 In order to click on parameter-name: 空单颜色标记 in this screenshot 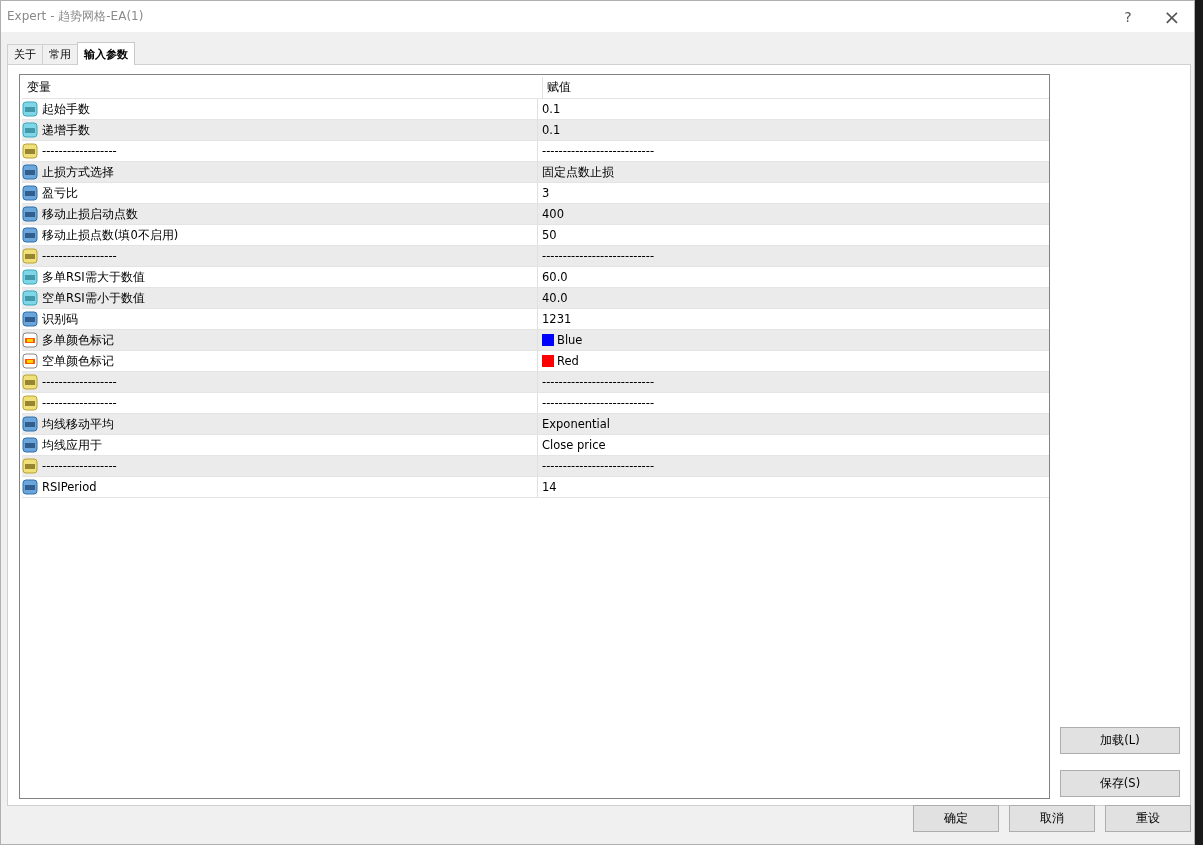, I will do `click(78, 361)`.